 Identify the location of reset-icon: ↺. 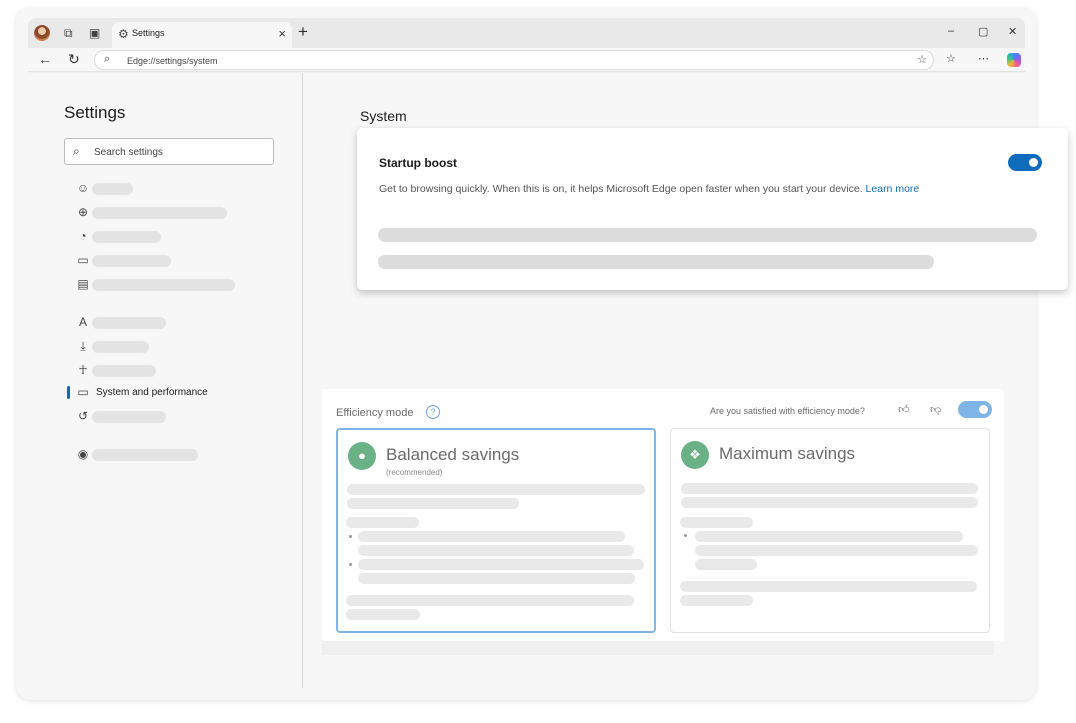
(83, 416).